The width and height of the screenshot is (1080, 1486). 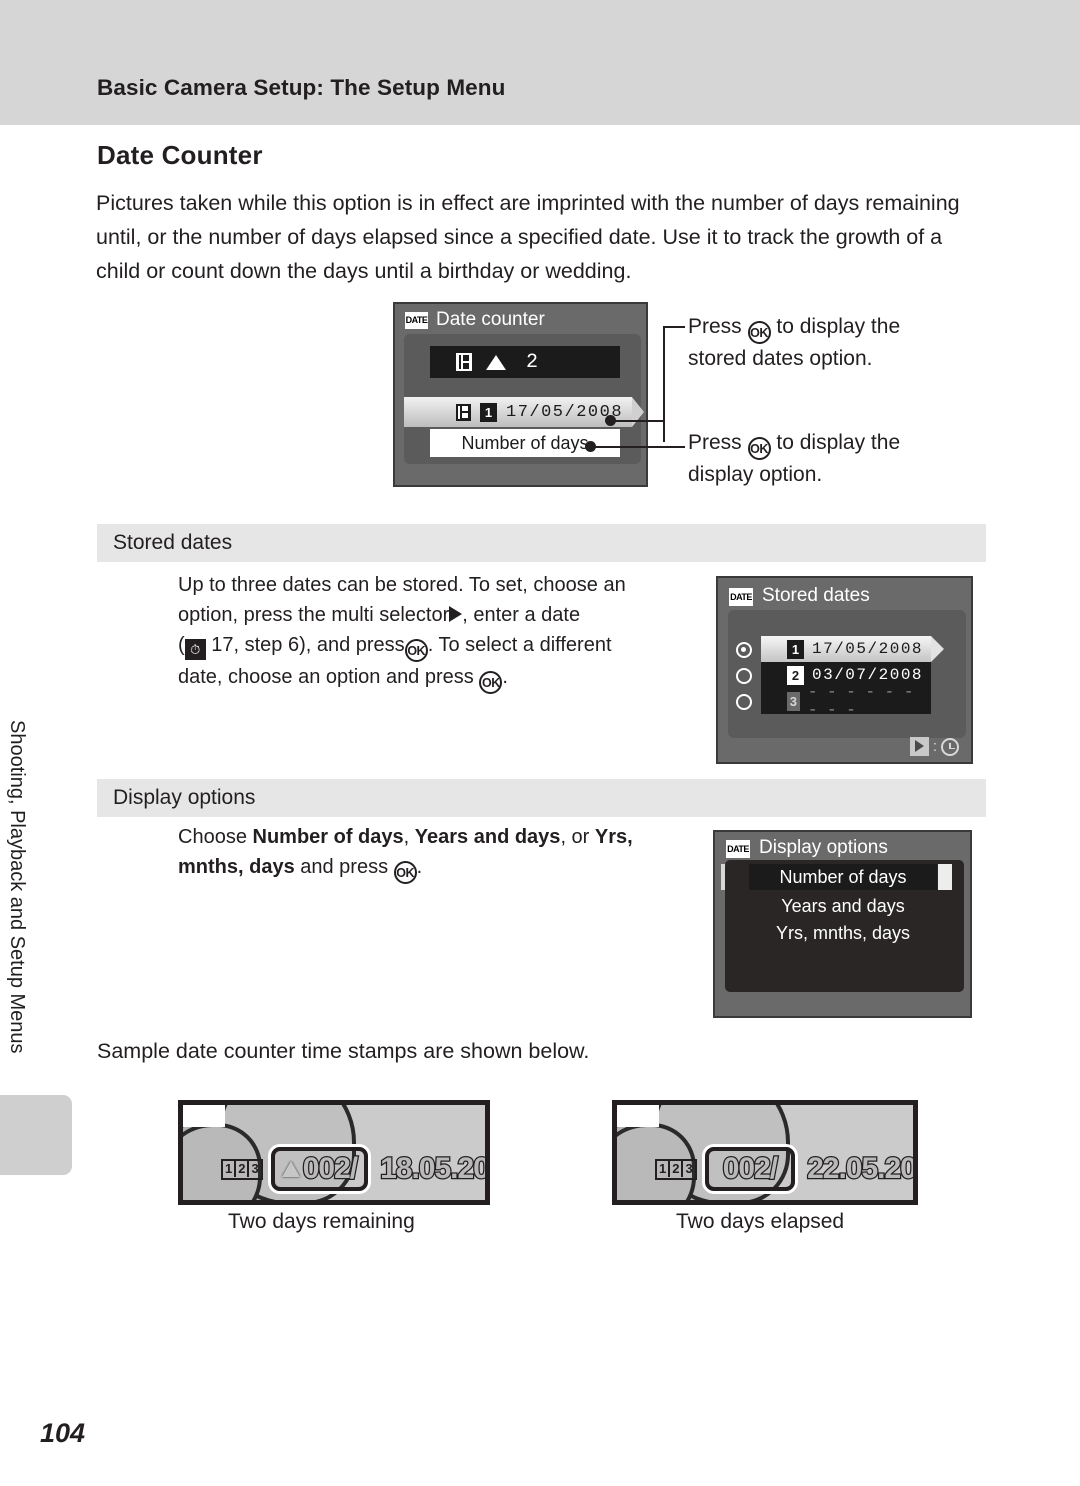 What do you see at coordinates (868, 675) in the screenshot?
I see `stored-date-value: 03/07/2008` at bounding box center [868, 675].